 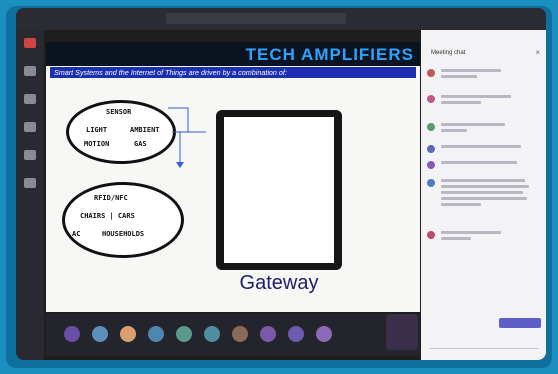 I want to click on left-rail, so click(x=30, y=195).